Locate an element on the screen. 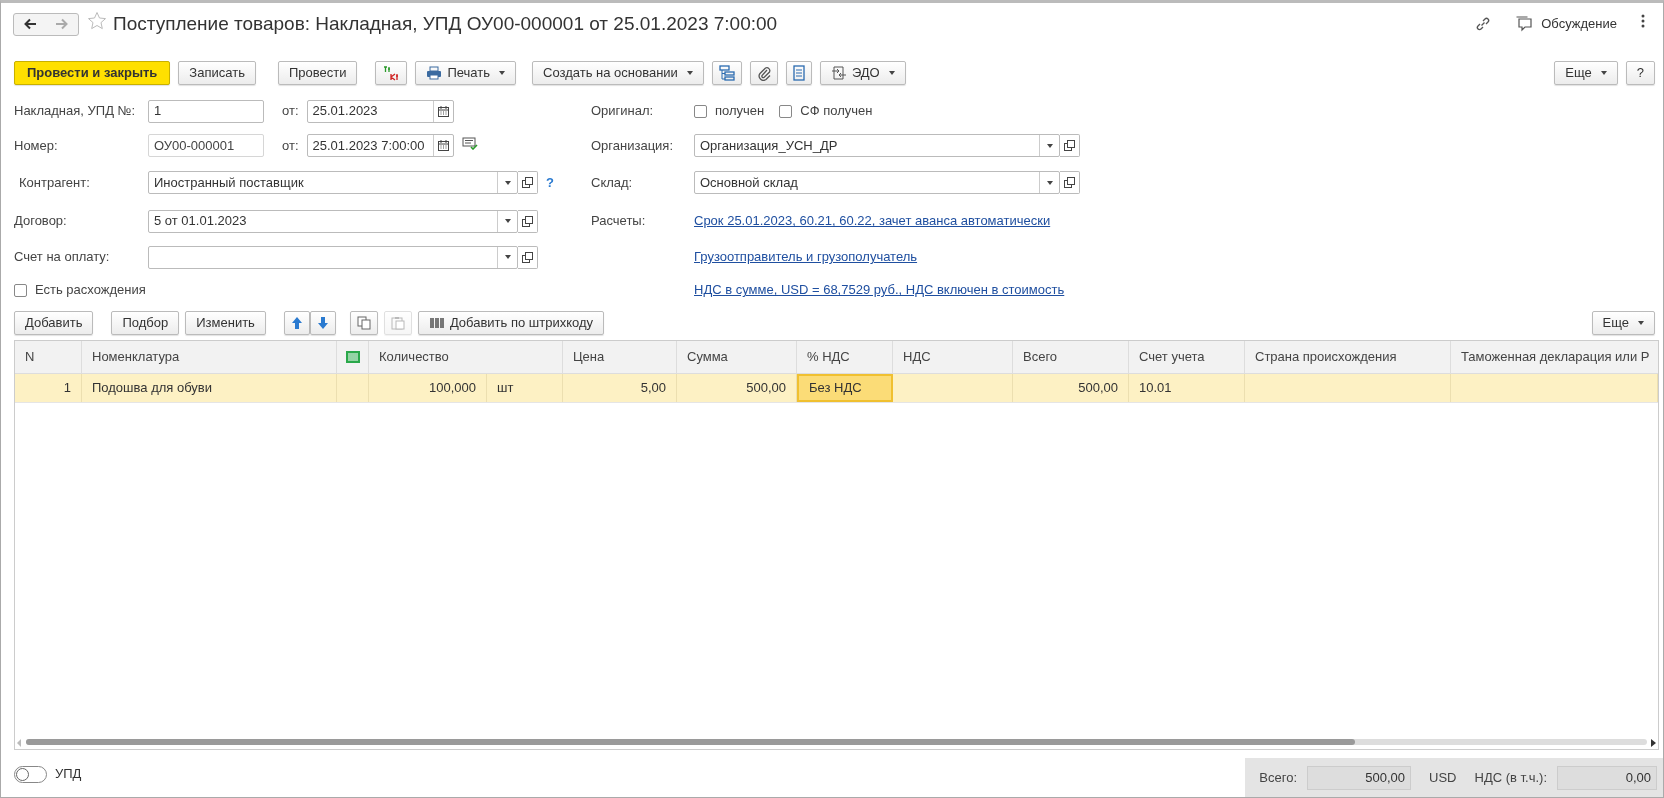 The width and height of the screenshot is (1664, 798). help-link: ? is located at coordinates (550, 182).